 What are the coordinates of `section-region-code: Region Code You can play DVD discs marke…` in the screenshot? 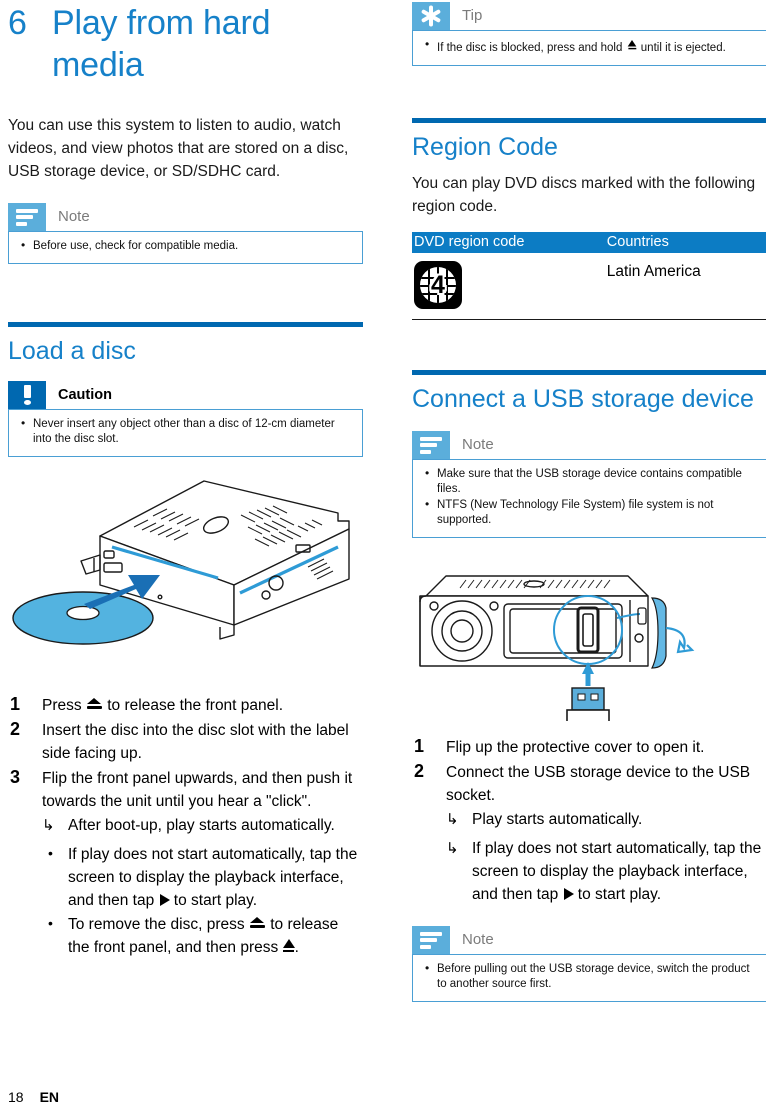 It's located at (589, 219).